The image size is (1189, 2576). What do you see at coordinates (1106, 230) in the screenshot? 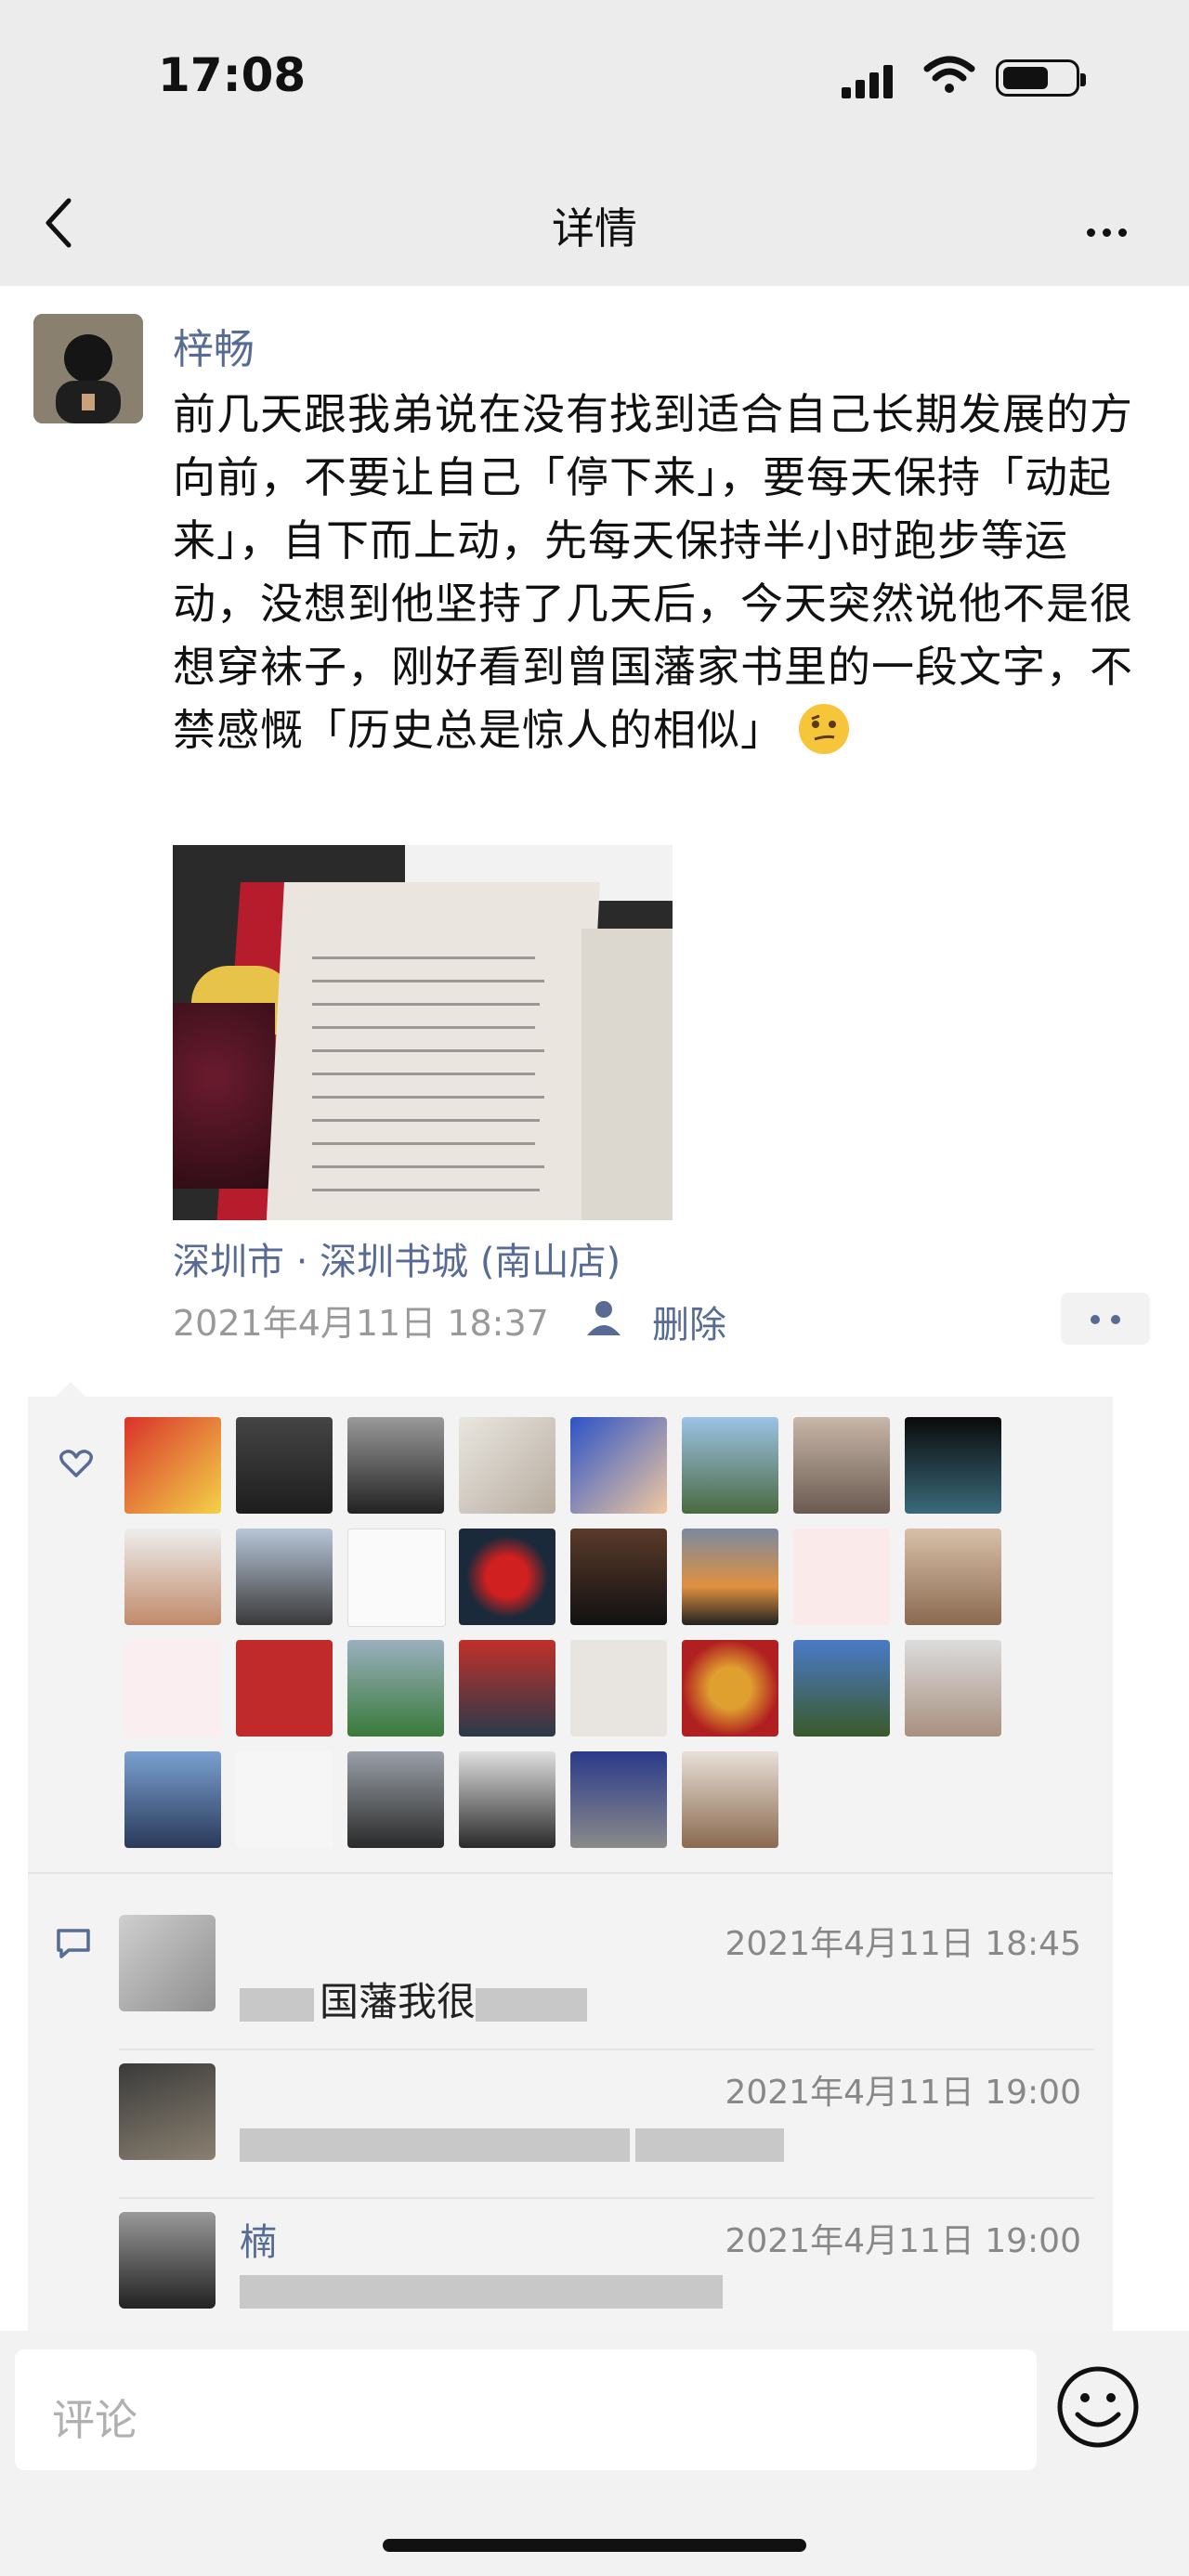
I see `more-icon` at bounding box center [1106, 230].